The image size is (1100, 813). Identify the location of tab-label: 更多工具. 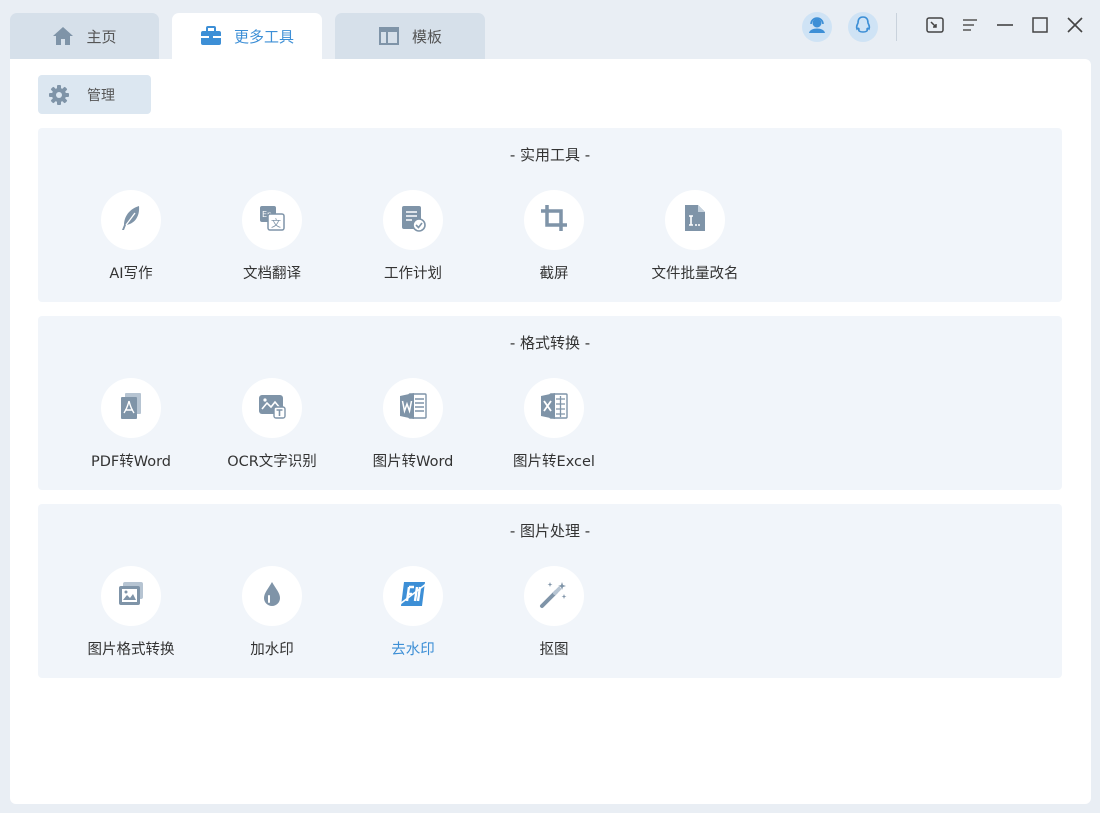
(263, 36).